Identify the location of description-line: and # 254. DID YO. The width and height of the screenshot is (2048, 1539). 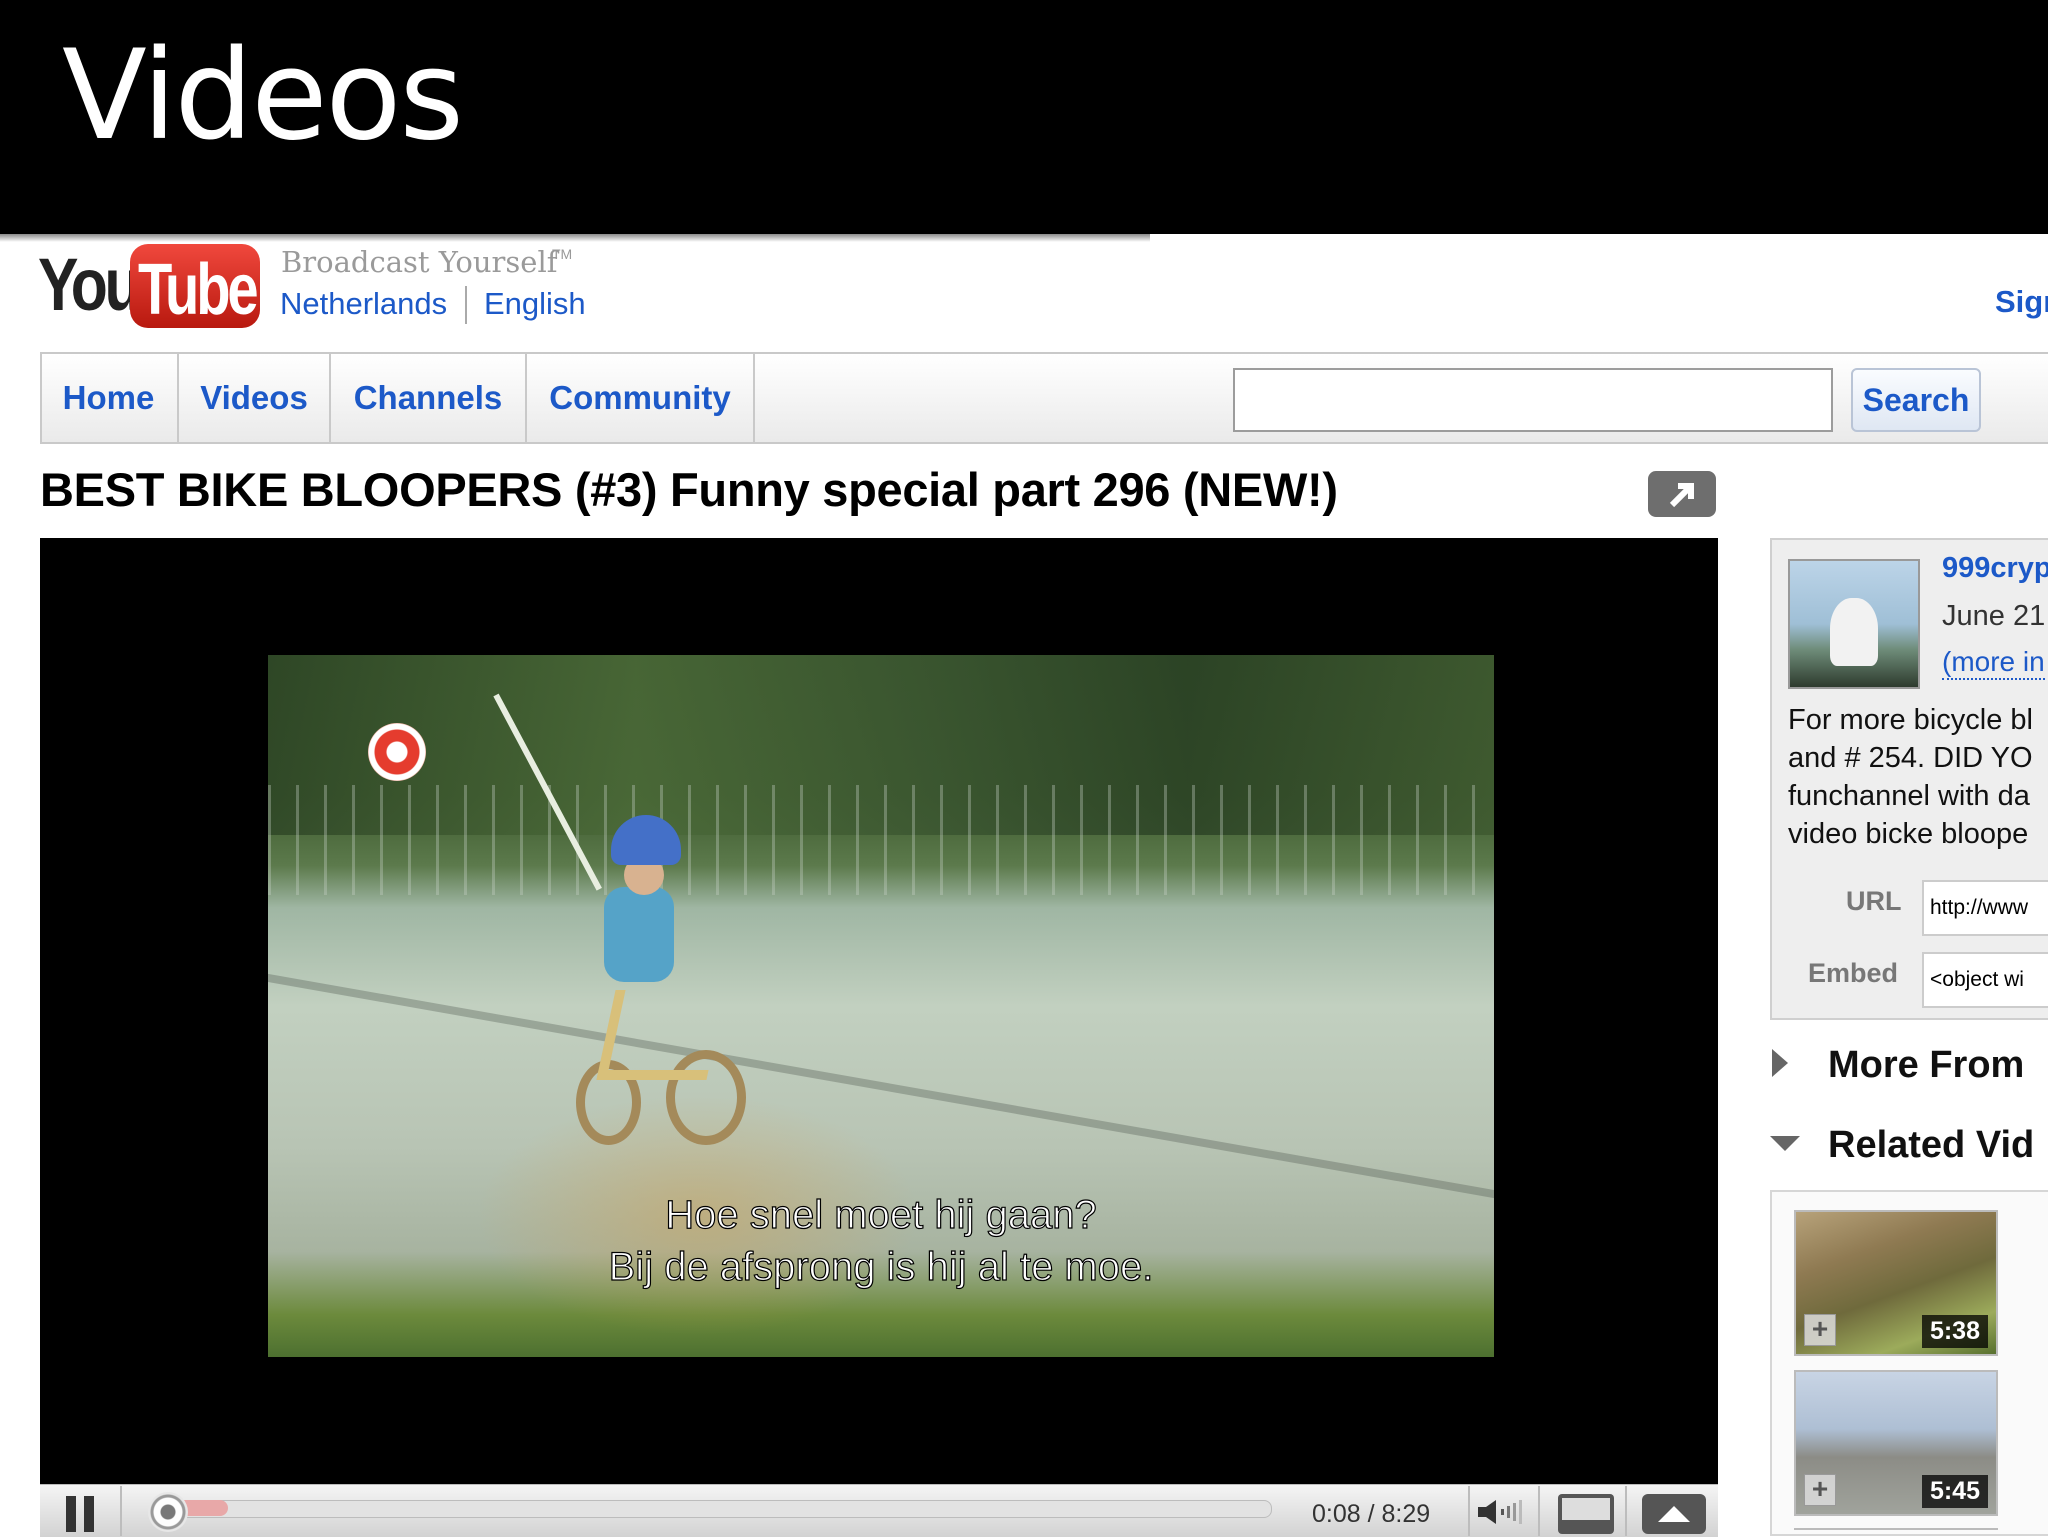
(1910, 758).